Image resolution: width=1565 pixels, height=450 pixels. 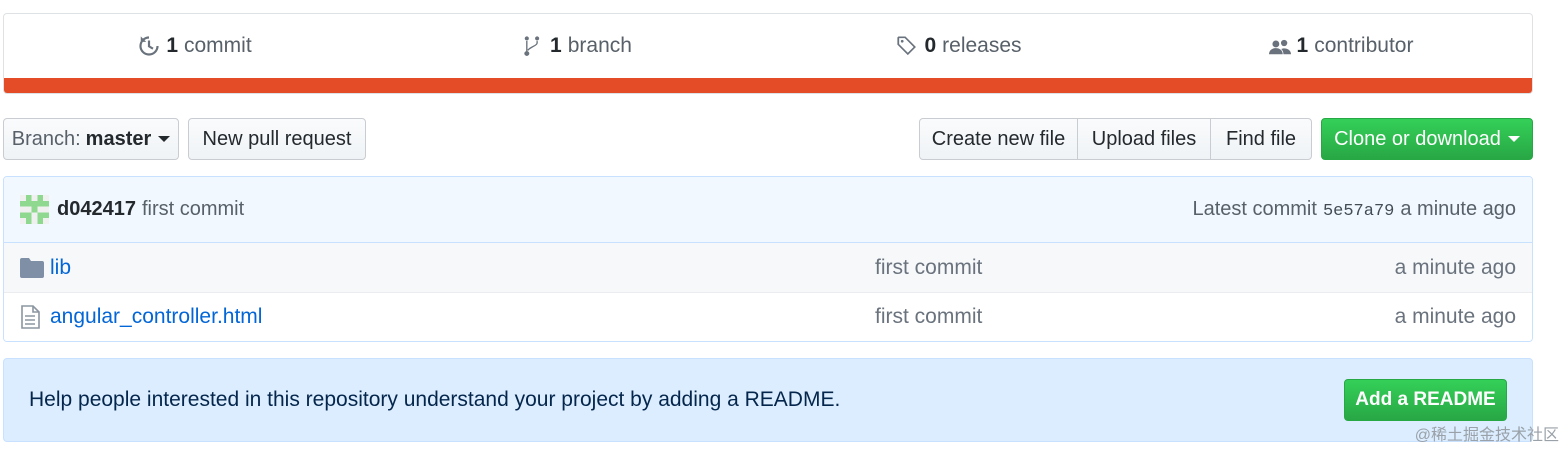 I want to click on releases-number: 0, so click(x=930, y=45).